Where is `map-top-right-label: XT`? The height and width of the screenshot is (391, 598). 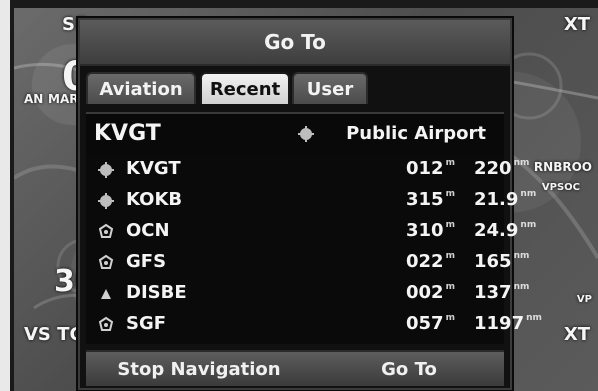
map-top-right-label: XT is located at coordinates (576, 24).